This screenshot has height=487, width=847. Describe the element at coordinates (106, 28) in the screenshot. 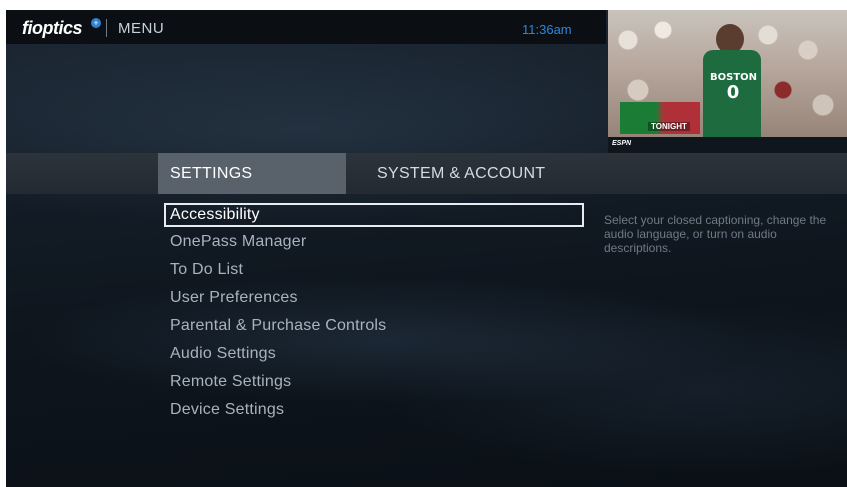

I see `header-divider` at that location.